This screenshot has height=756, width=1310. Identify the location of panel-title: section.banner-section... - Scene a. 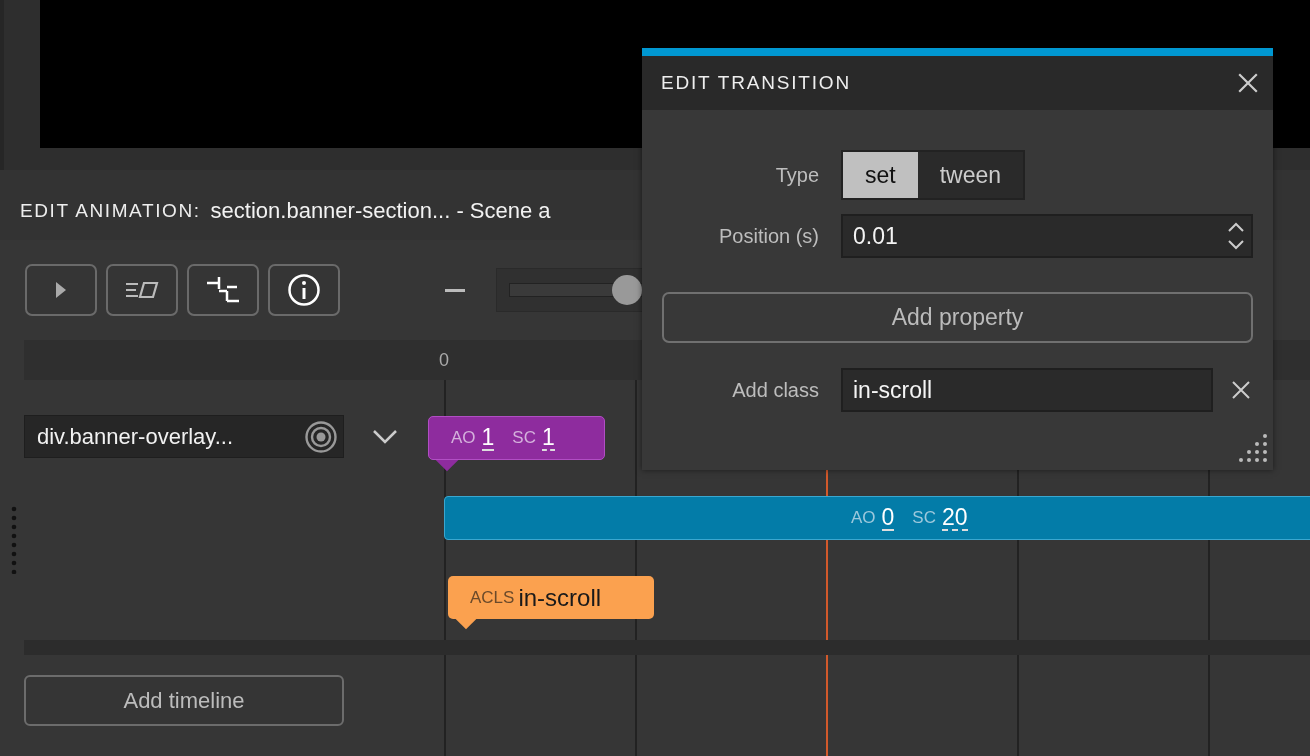
(380, 211).